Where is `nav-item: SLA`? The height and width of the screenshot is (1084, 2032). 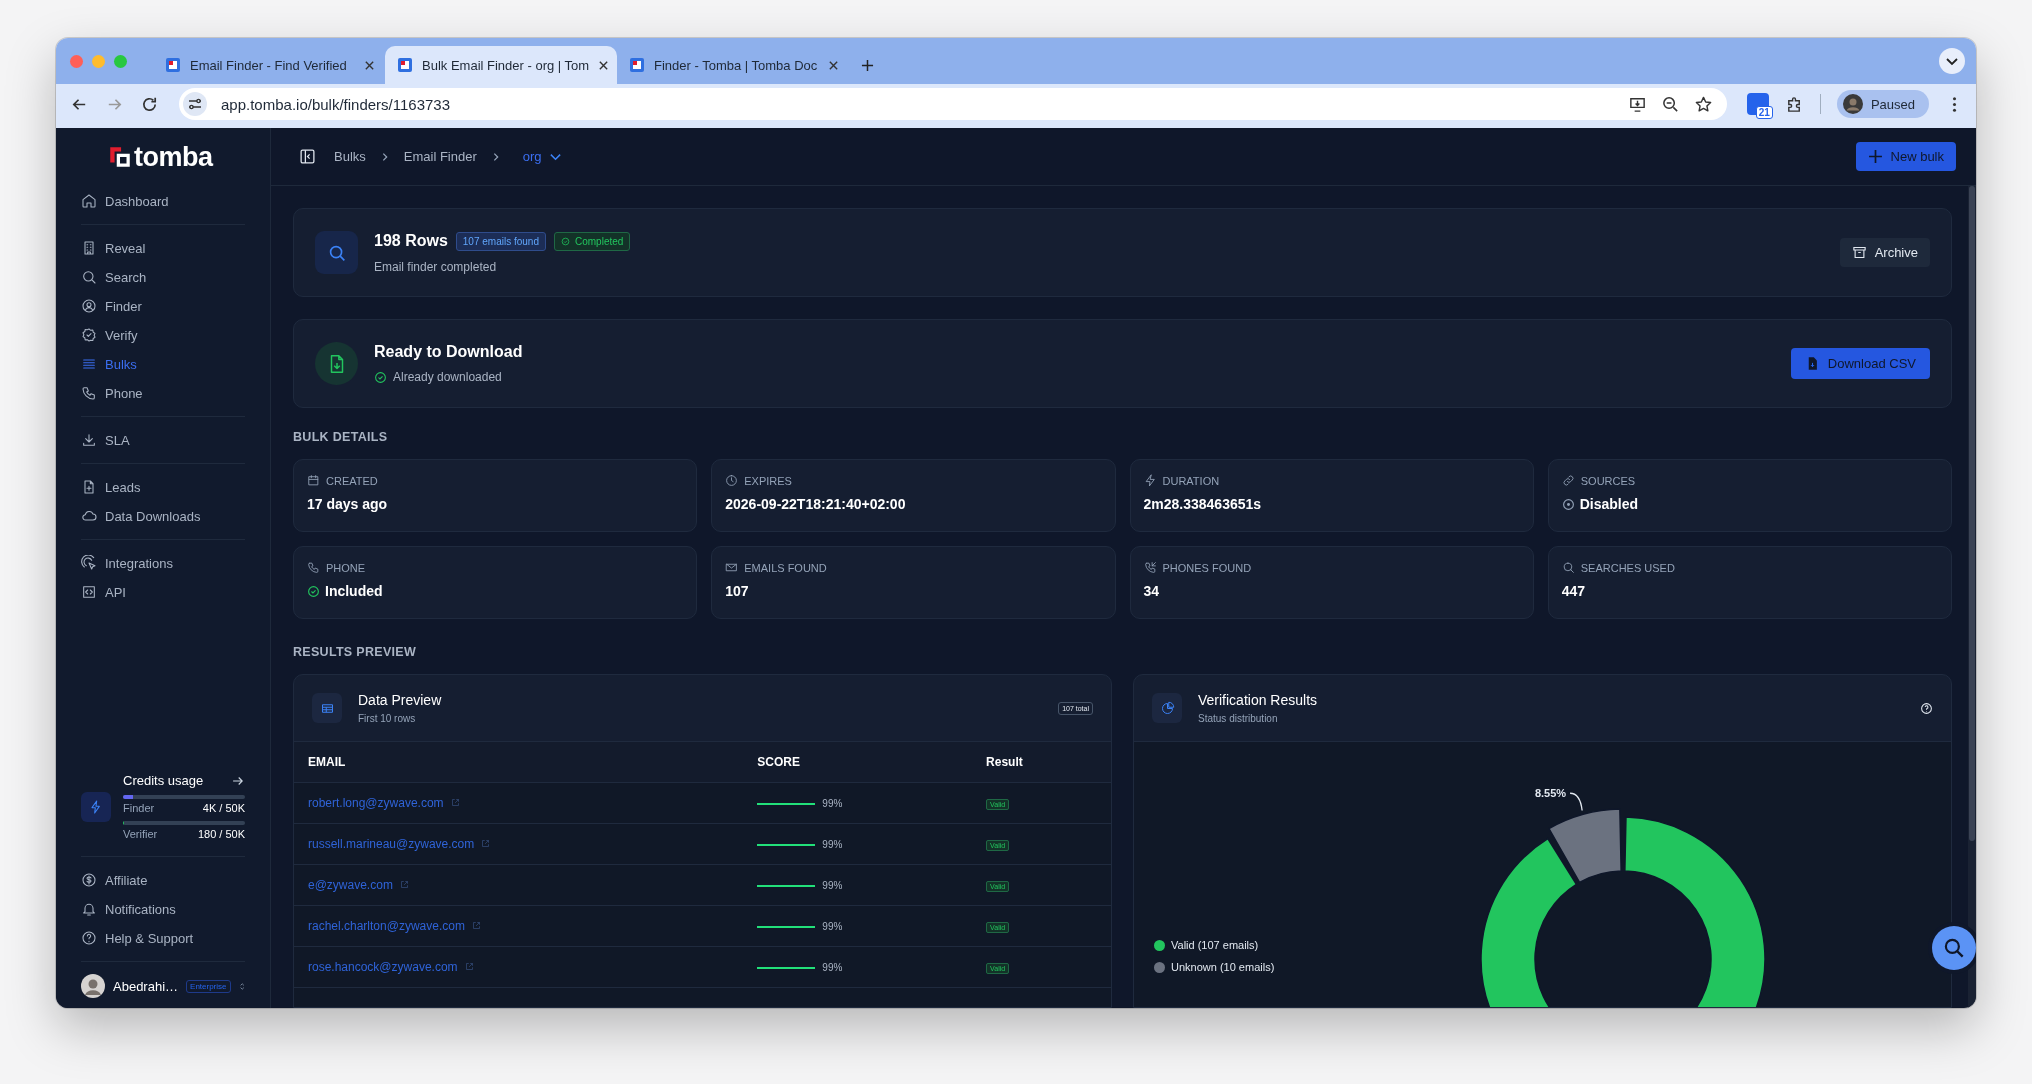 nav-item: SLA is located at coordinates (163, 440).